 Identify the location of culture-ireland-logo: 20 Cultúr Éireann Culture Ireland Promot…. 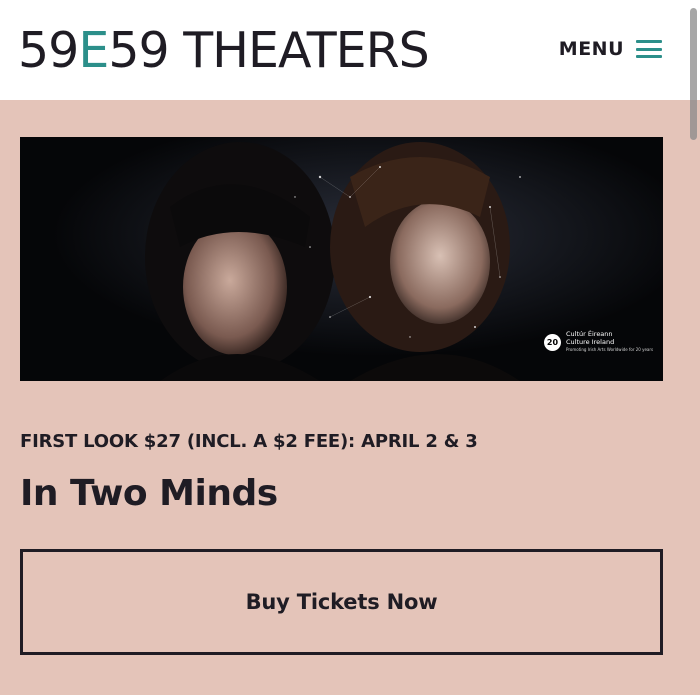
(598, 342).